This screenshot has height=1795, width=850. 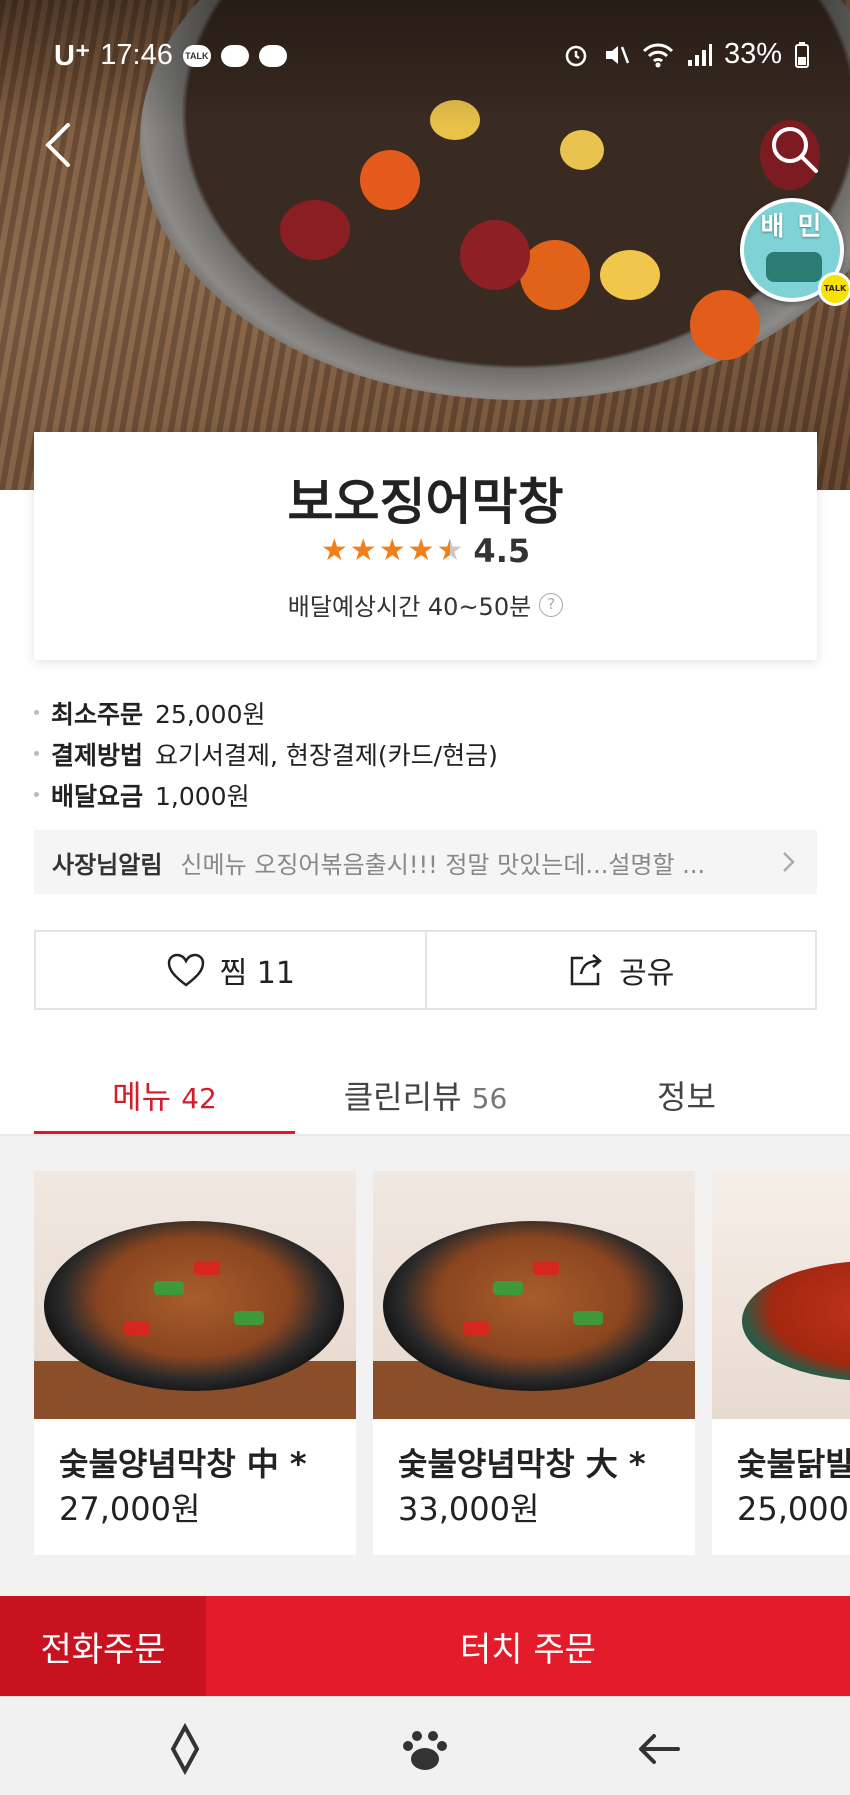 What do you see at coordinates (97, 755) in the screenshot?
I see `info-label: 결제방법` at bounding box center [97, 755].